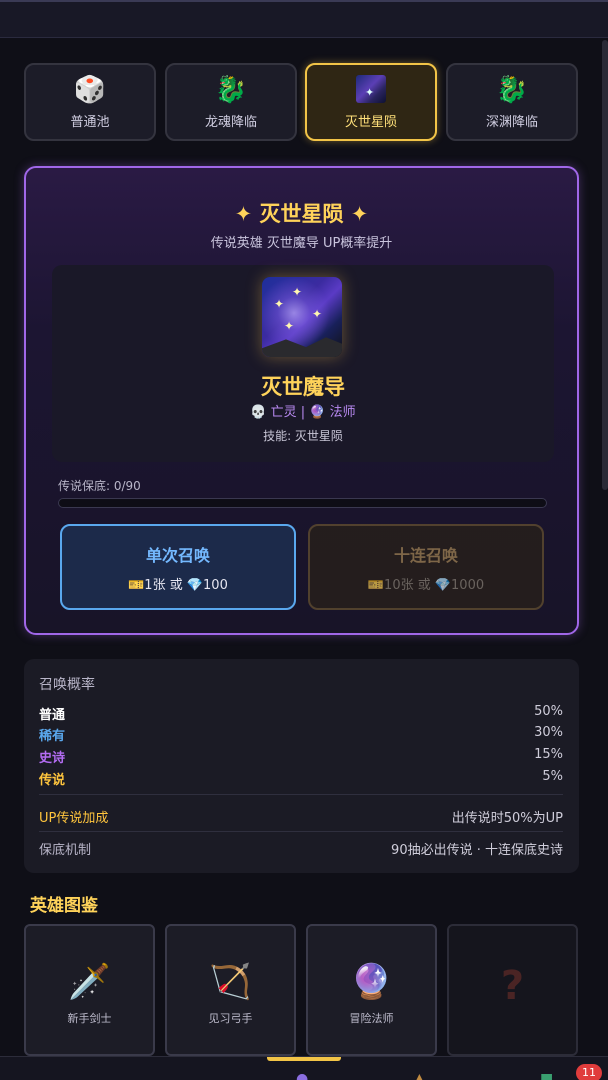  Describe the element at coordinates (371, 982) in the screenshot. I see `crystal-ball-icon: 🔮` at that location.